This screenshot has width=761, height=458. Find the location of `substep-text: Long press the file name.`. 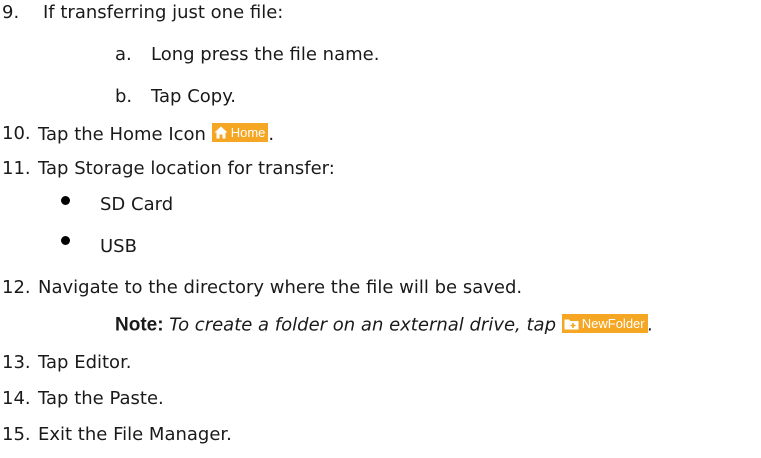

substep-text: Long press the file name. is located at coordinates (265, 54).